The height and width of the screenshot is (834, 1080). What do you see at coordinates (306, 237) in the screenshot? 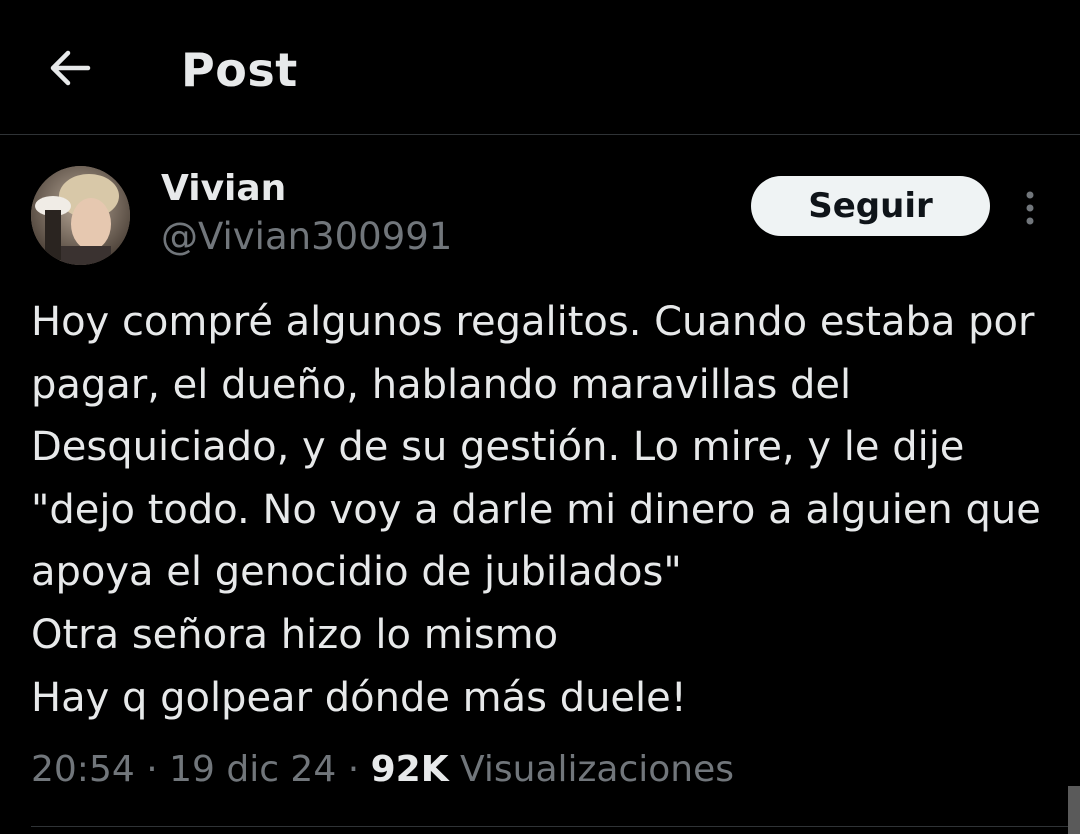
I see `author-handle: @Vivian300991` at bounding box center [306, 237].